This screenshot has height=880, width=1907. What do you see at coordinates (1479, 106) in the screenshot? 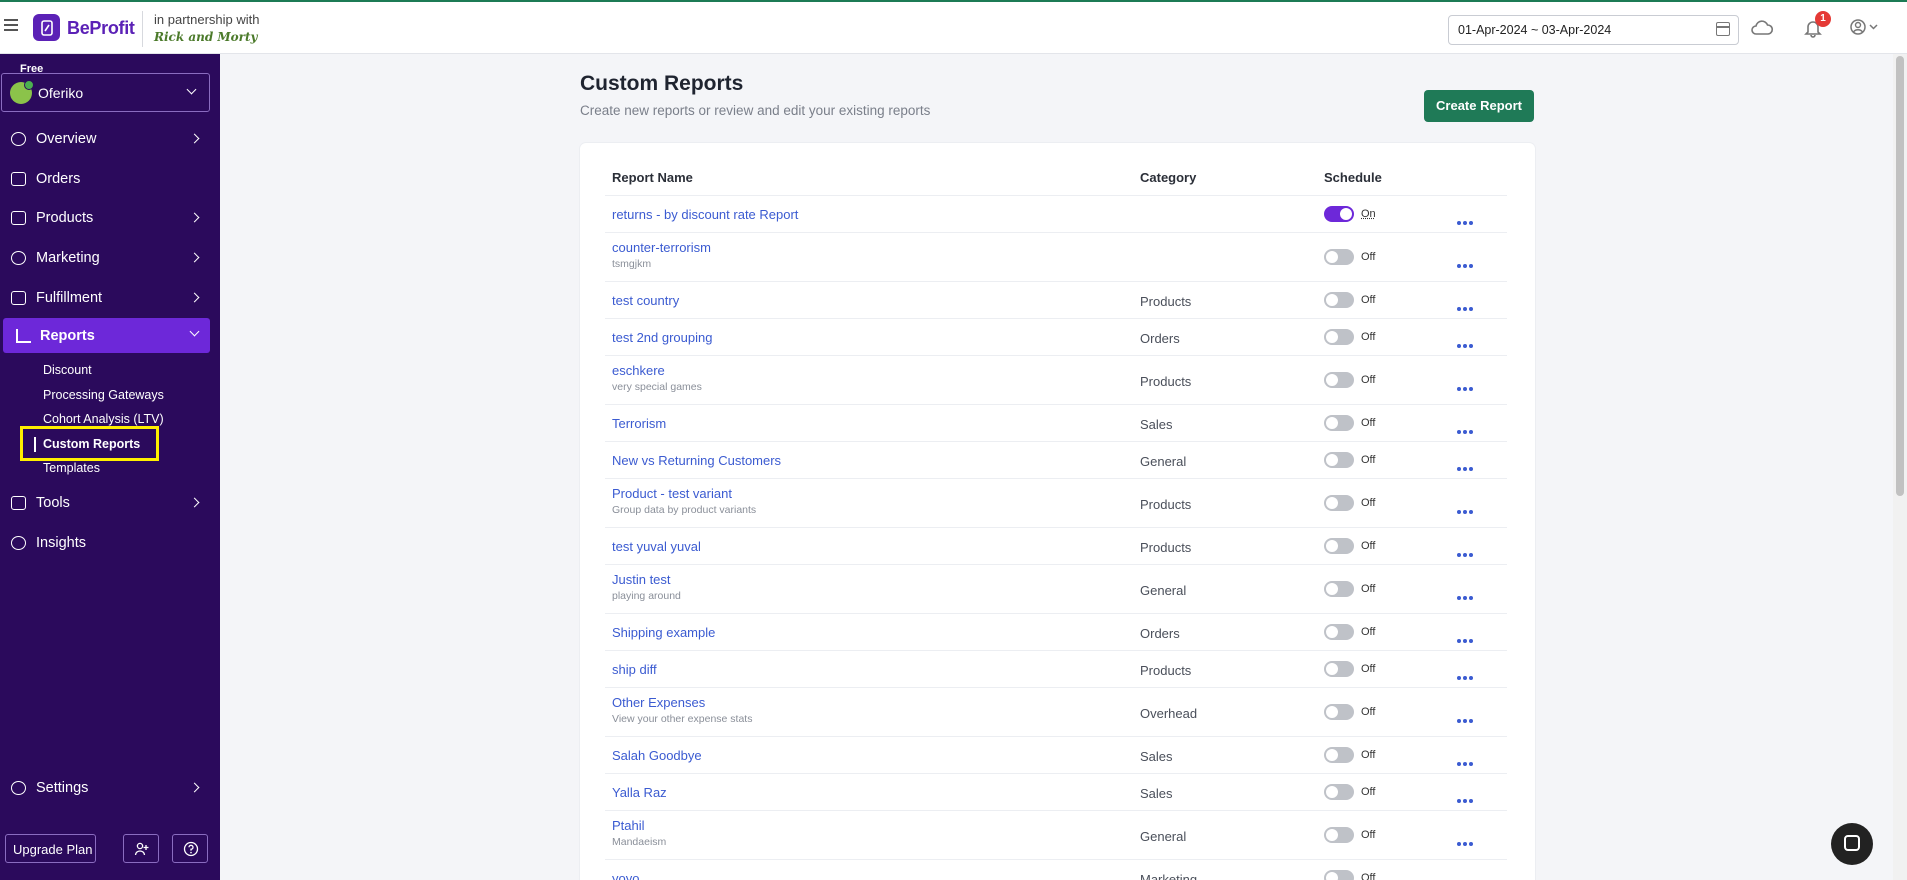
I see `create-report-button: Create Report` at bounding box center [1479, 106].